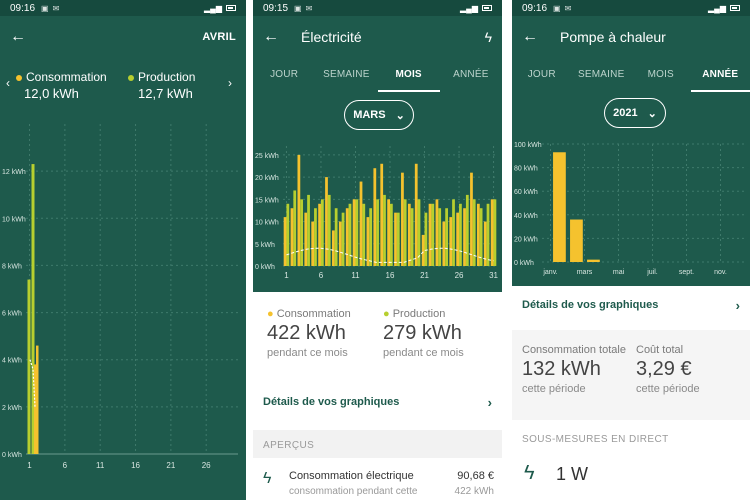 This screenshot has height=500, width=750. What do you see at coordinates (631, 8) in the screenshot?
I see `status-bar: 09:16 ▣ ✉ ▂▄▆` at bounding box center [631, 8].